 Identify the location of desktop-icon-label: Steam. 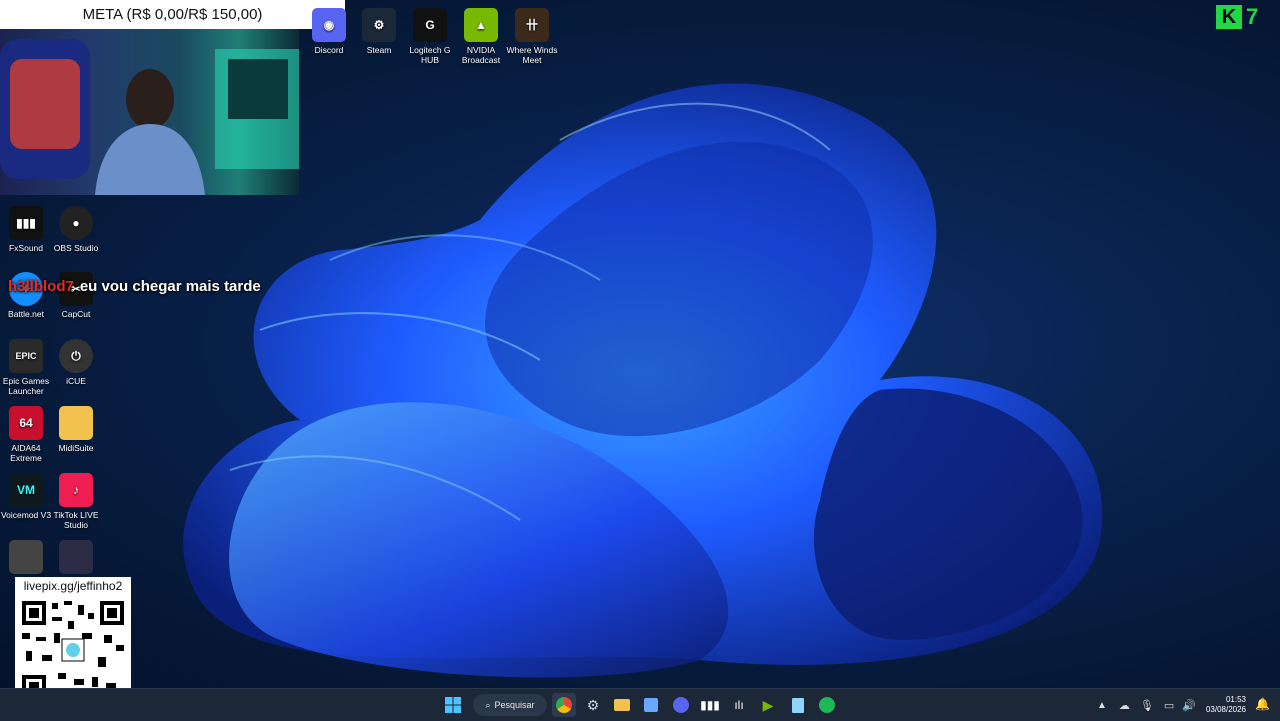
(379, 50).